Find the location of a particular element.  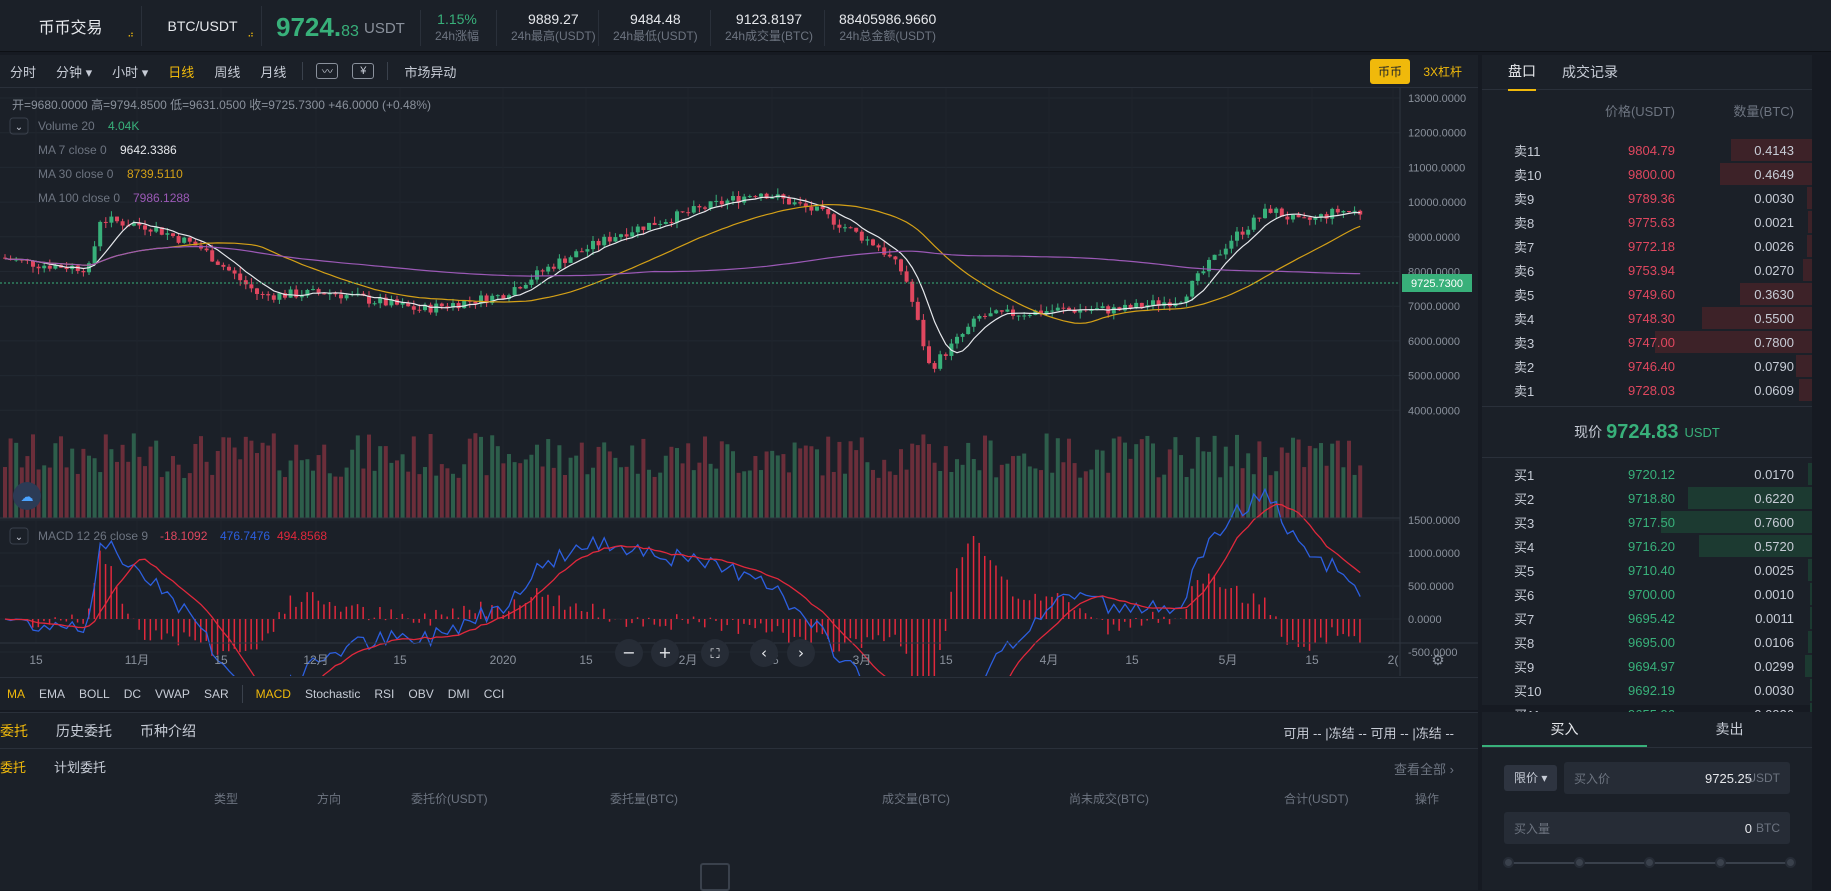

bid-row: 买59710.400.0025 is located at coordinates (1647, 570).